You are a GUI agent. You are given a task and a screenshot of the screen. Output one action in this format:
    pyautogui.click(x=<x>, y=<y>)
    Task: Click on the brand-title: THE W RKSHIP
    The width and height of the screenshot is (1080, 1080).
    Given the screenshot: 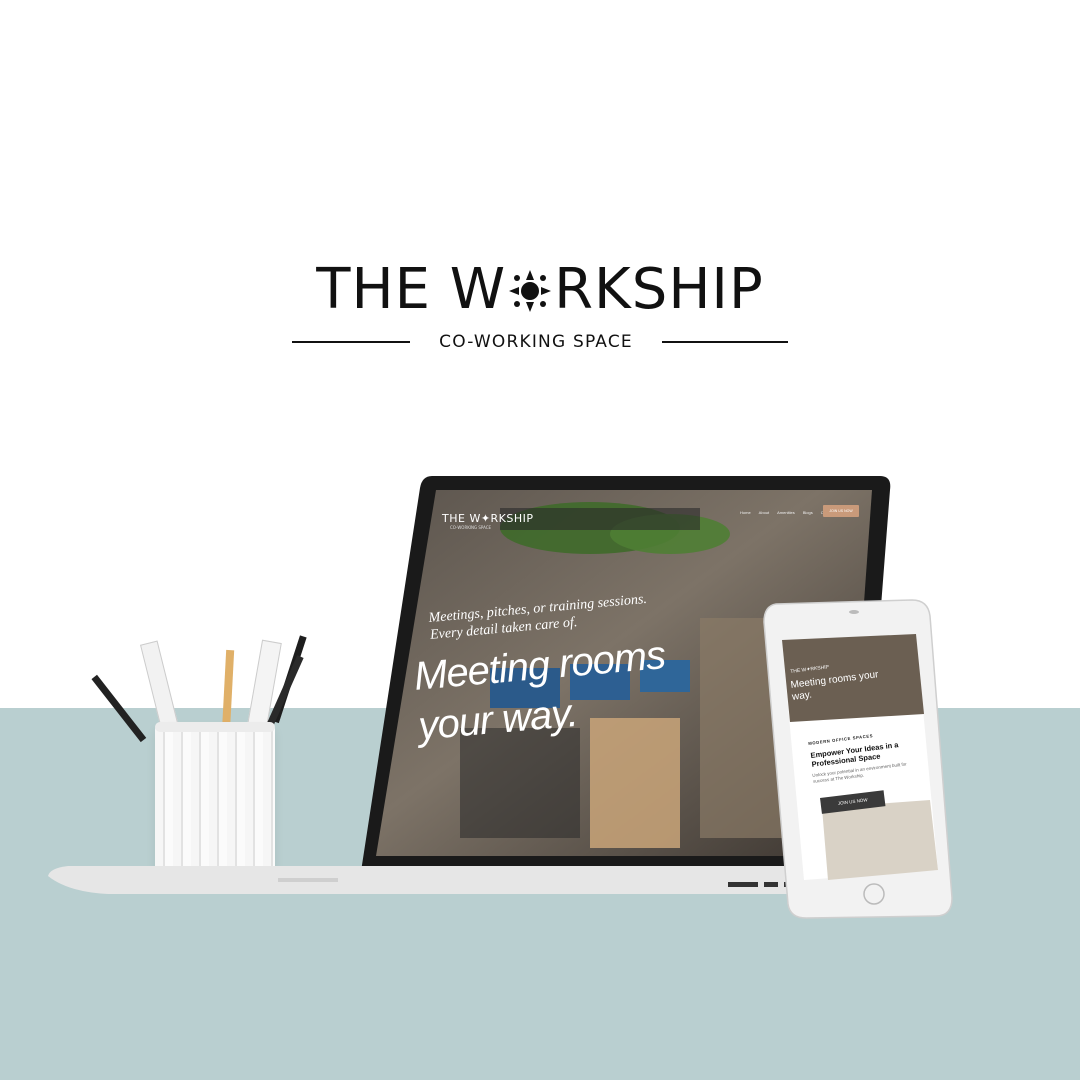 What is the action you would take?
    pyautogui.click(x=540, y=290)
    